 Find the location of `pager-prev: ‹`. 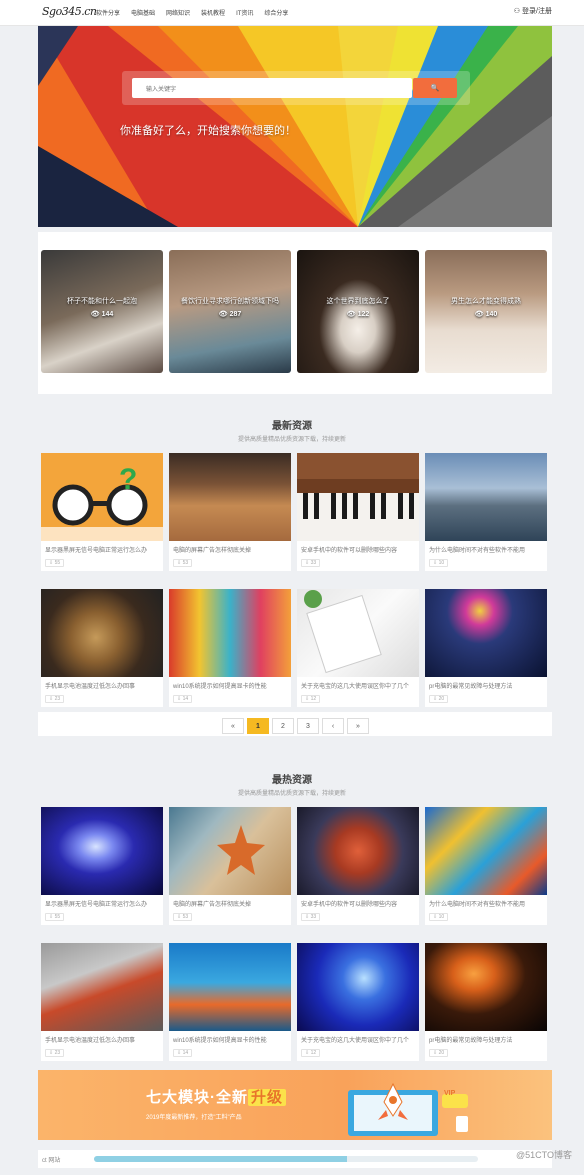

pager-prev: ‹ is located at coordinates (333, 726).